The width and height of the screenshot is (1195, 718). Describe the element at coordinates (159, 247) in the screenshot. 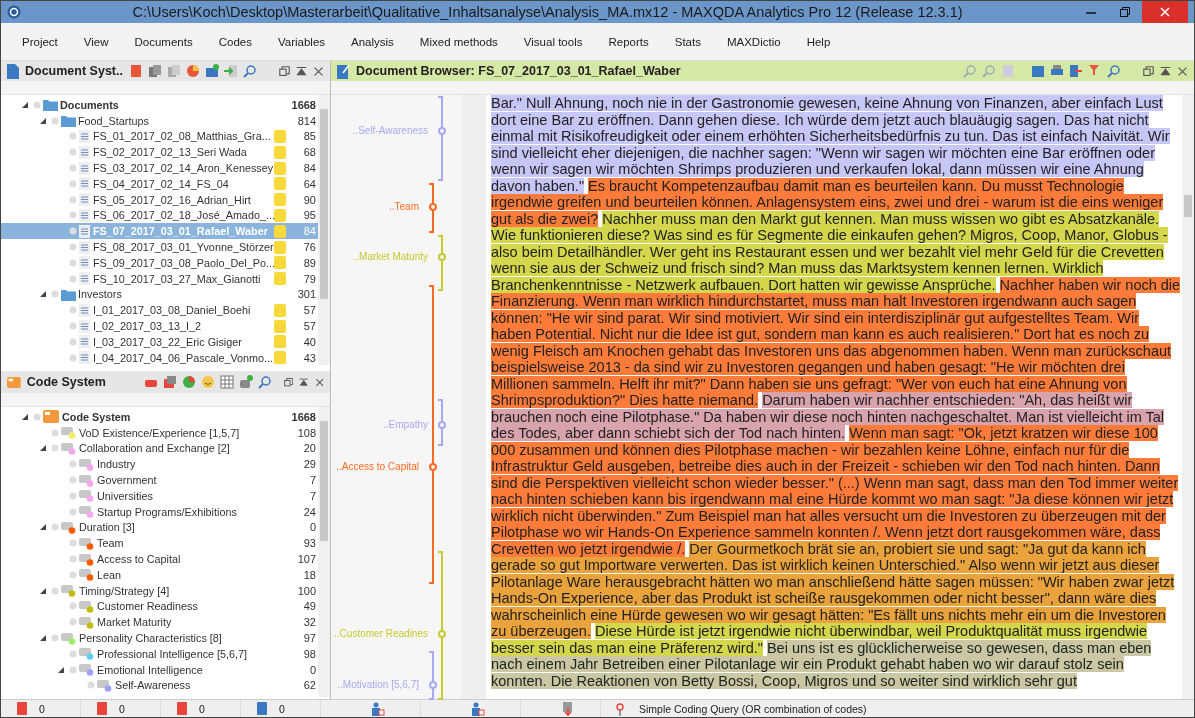

I see `tree-row: FS_08_2017_03_01_Yvonne_Störzer 76` at that location.